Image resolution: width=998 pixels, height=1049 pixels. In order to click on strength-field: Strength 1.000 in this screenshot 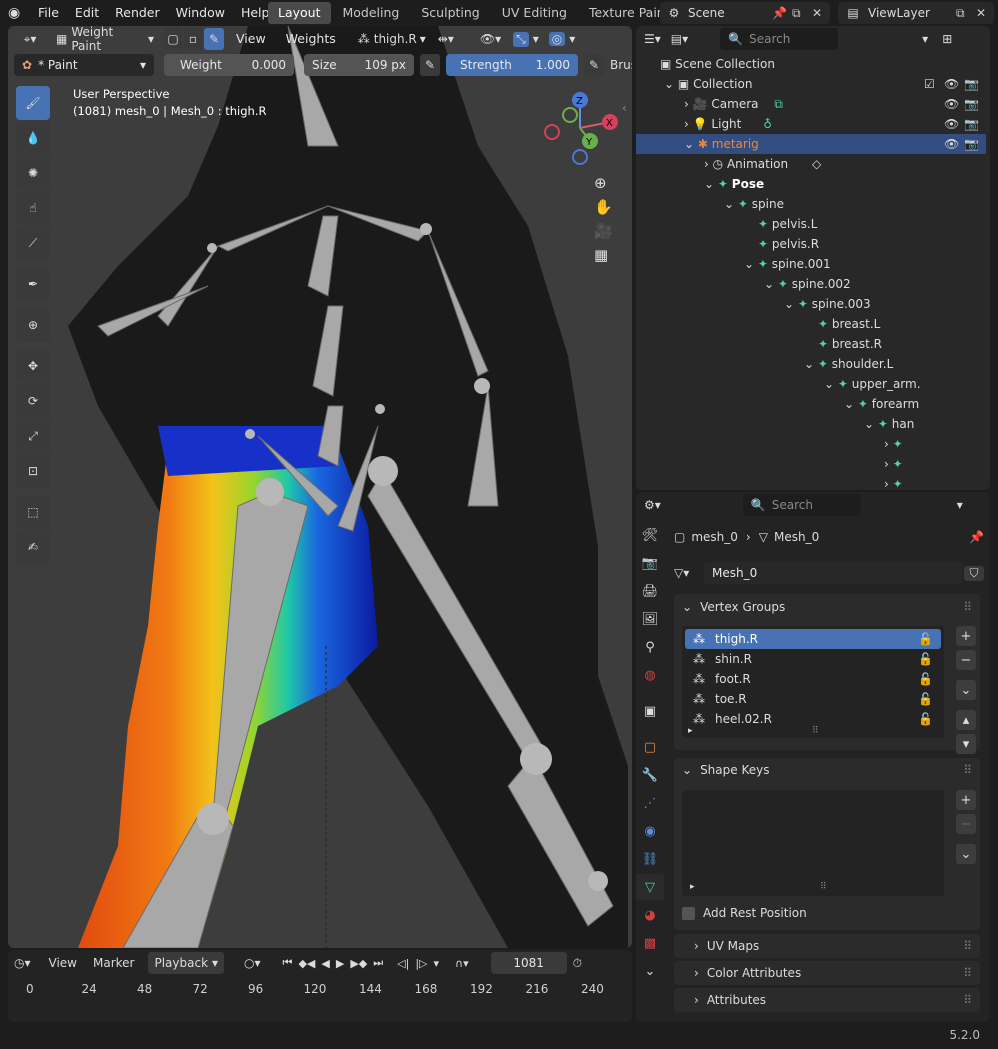, I will do `click(512, 65)`.